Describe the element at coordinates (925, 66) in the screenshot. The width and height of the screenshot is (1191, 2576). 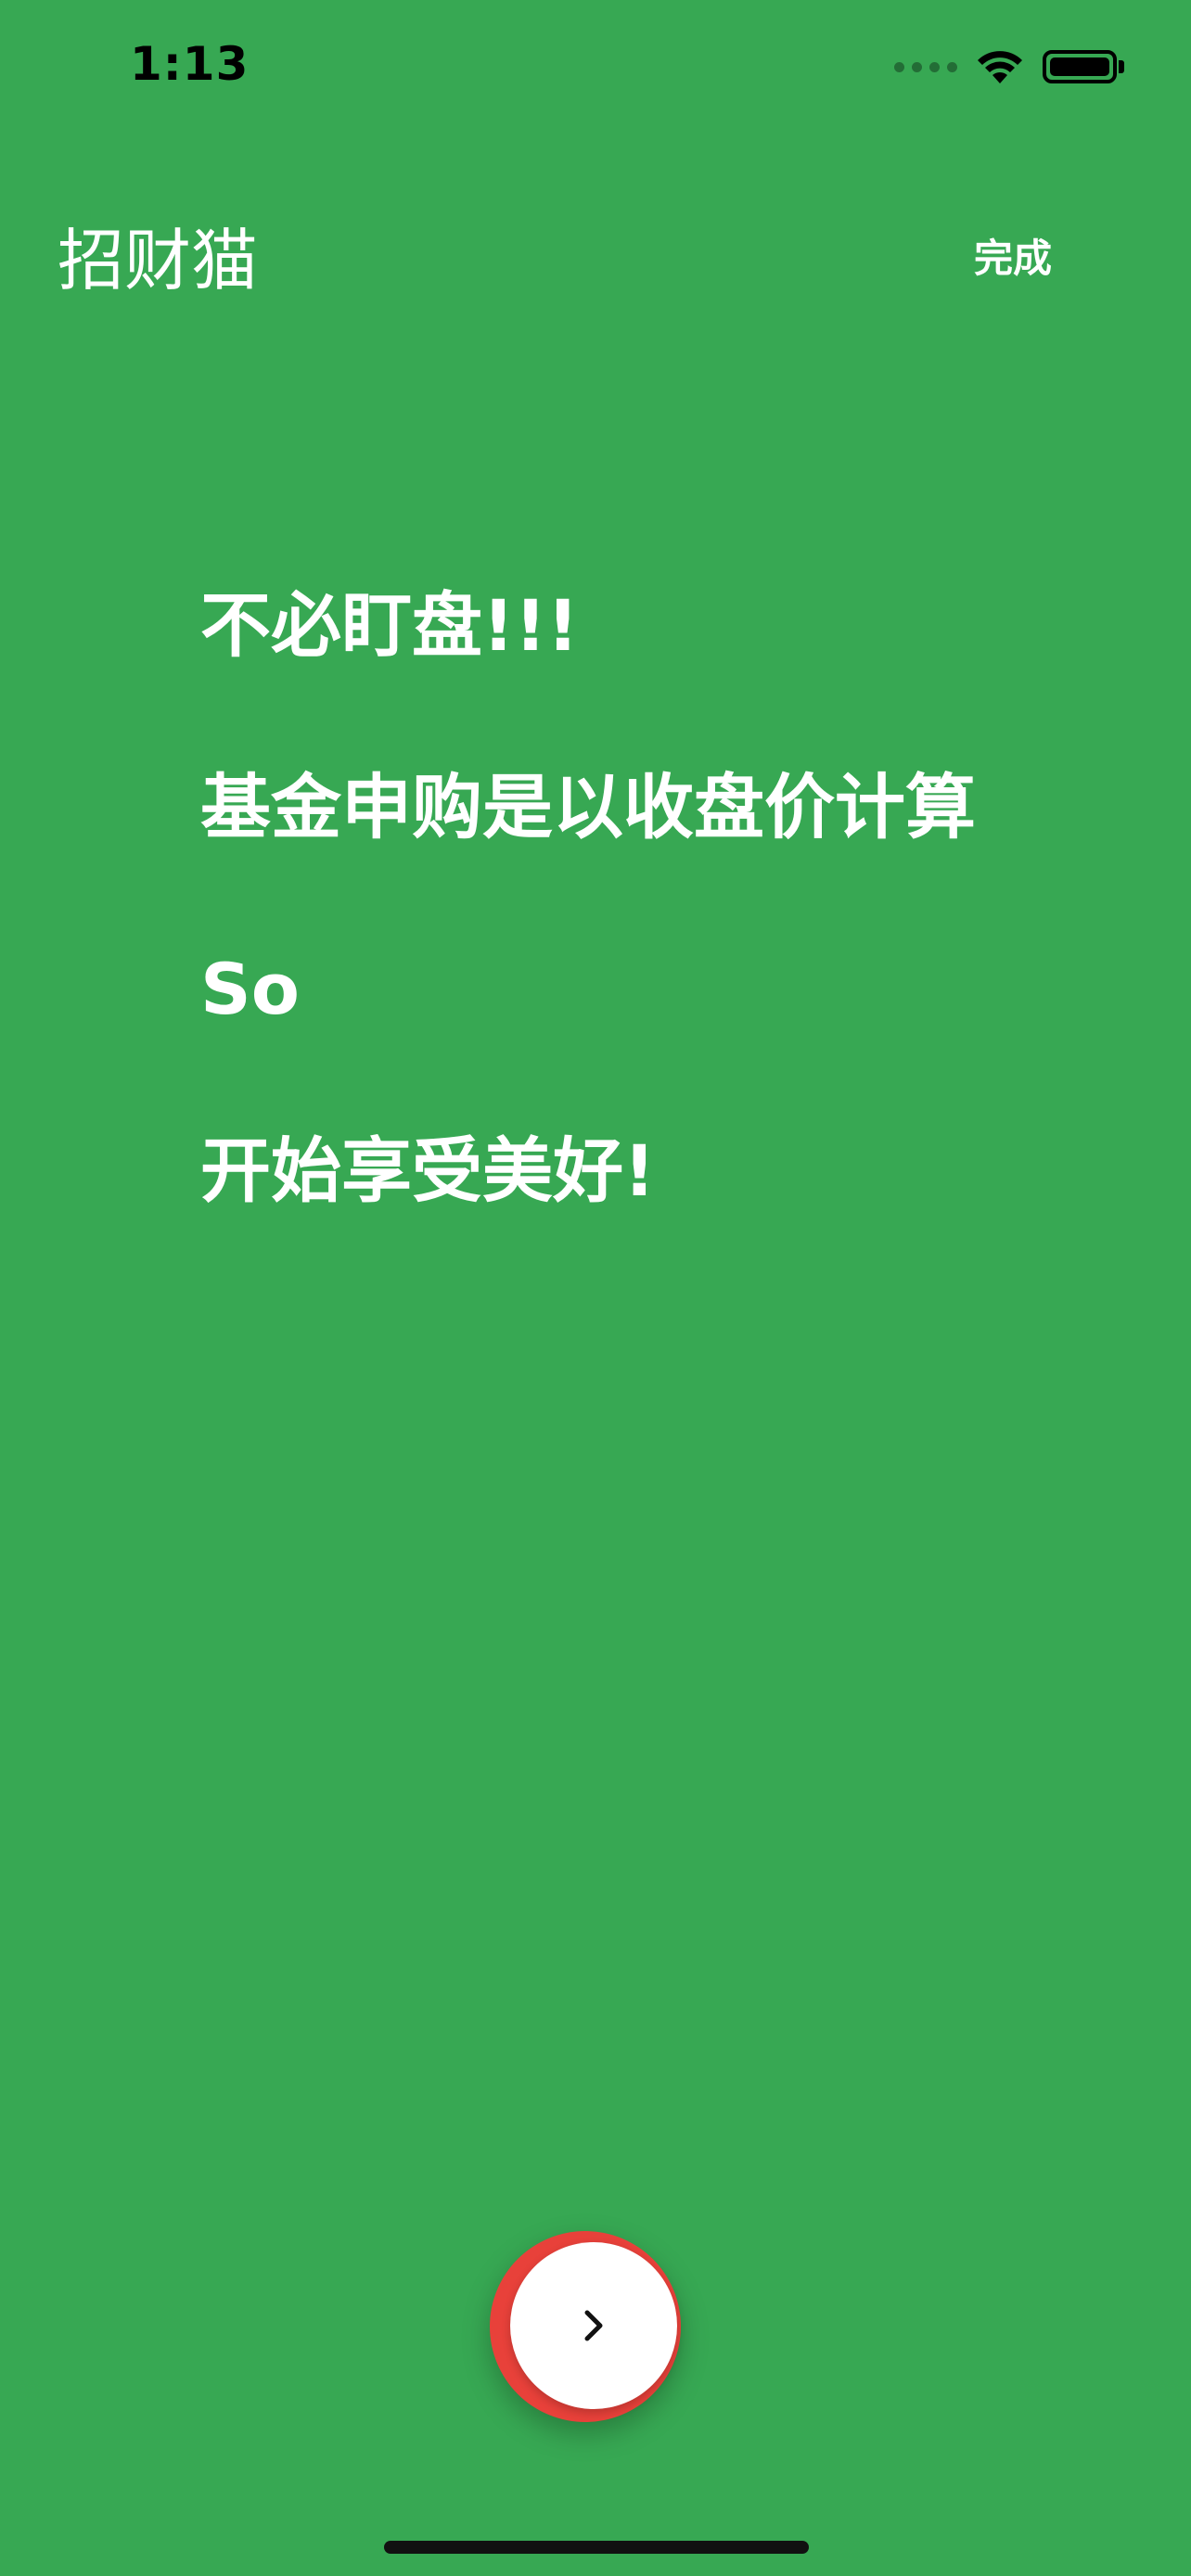
I see `cellular-signal-icon` at that location.